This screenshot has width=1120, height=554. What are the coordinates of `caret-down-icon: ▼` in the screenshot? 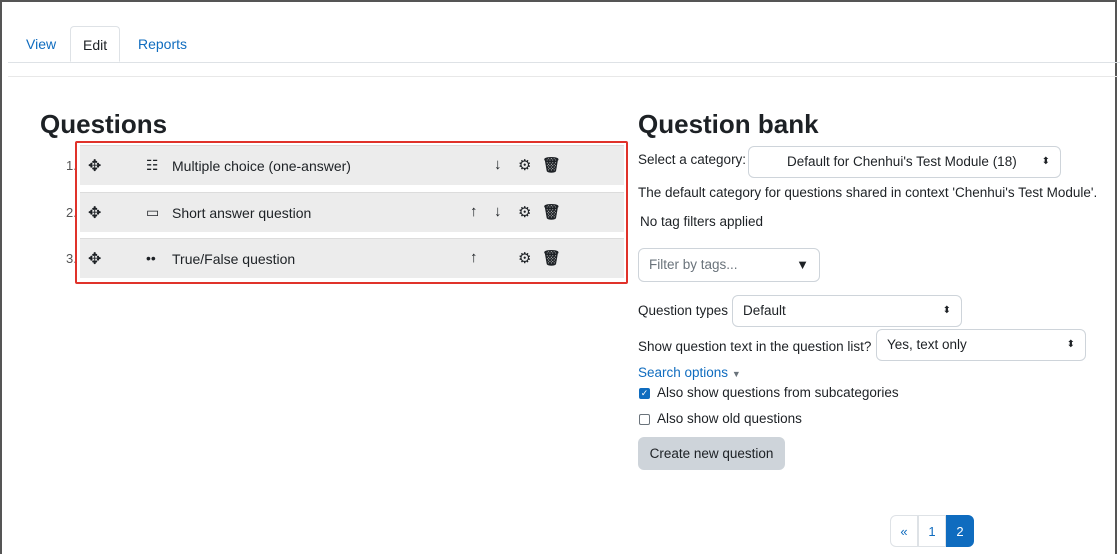 It's located at (736, 374).